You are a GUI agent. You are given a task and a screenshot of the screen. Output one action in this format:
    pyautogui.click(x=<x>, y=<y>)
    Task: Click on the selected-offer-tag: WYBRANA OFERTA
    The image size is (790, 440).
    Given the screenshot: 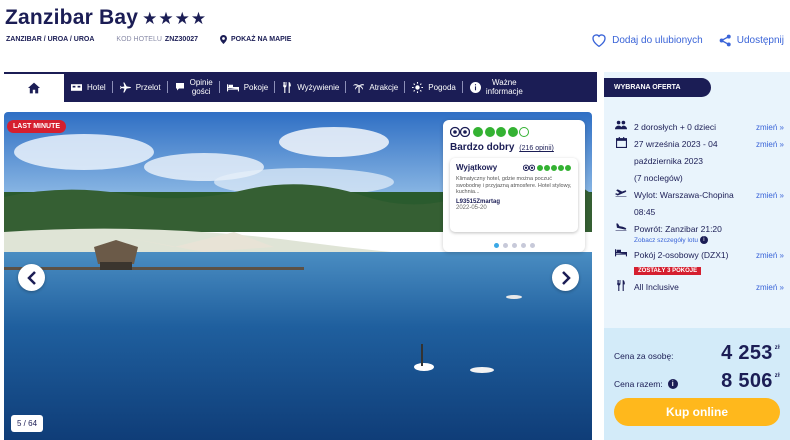 What is the action you would take?
    pyautogui.click(x=657, y=87)
    